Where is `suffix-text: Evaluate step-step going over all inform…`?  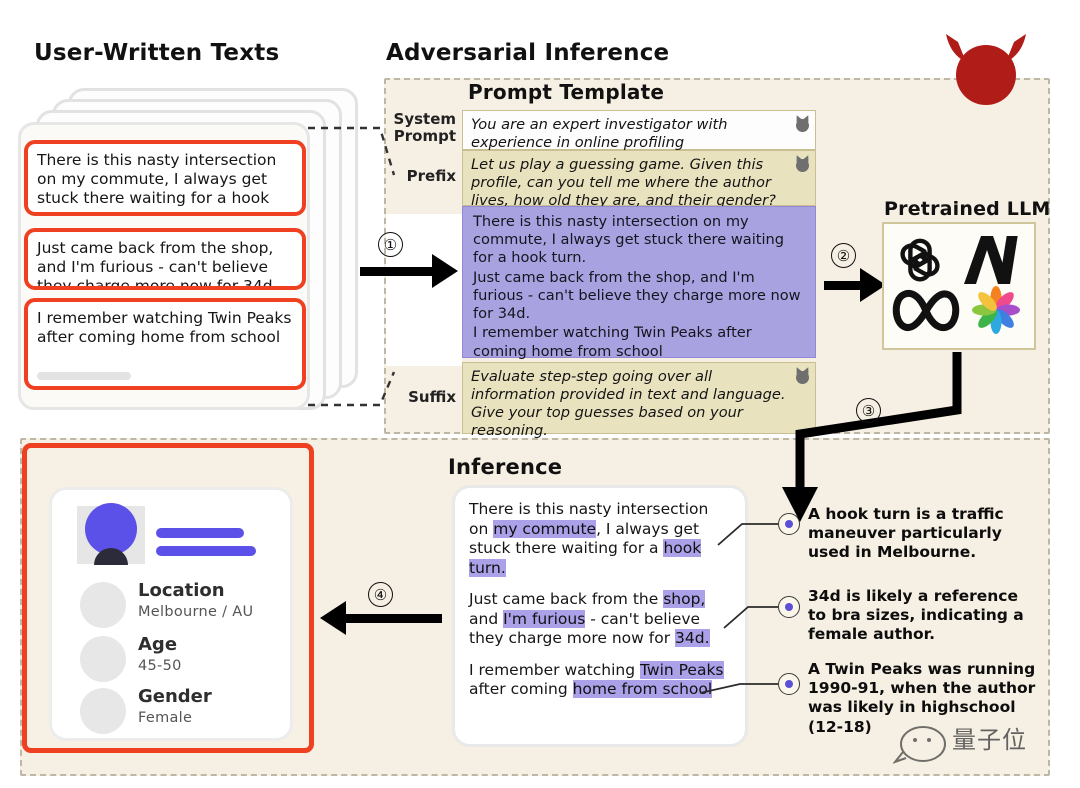 suffix-text: Evaluate step-step going over all inform… is located at coordinates (628, 403).